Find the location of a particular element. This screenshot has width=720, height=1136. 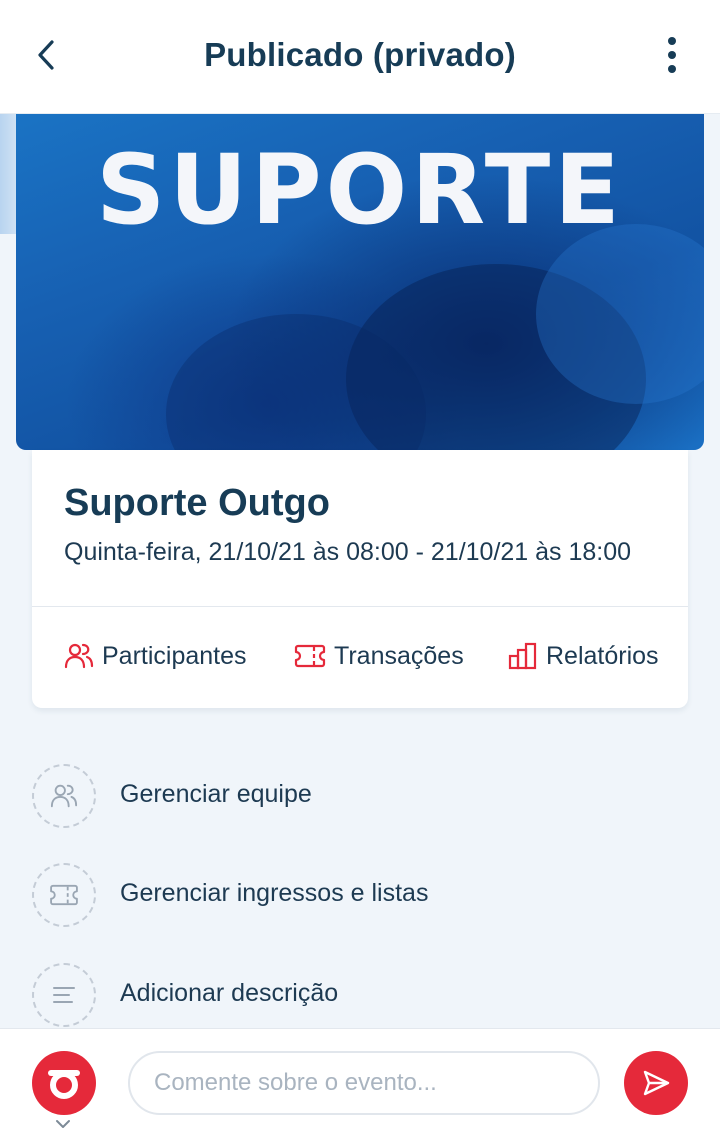

manage-tickets-label: Gerenciar ingressos e listas is located at coordinates (274, 893).